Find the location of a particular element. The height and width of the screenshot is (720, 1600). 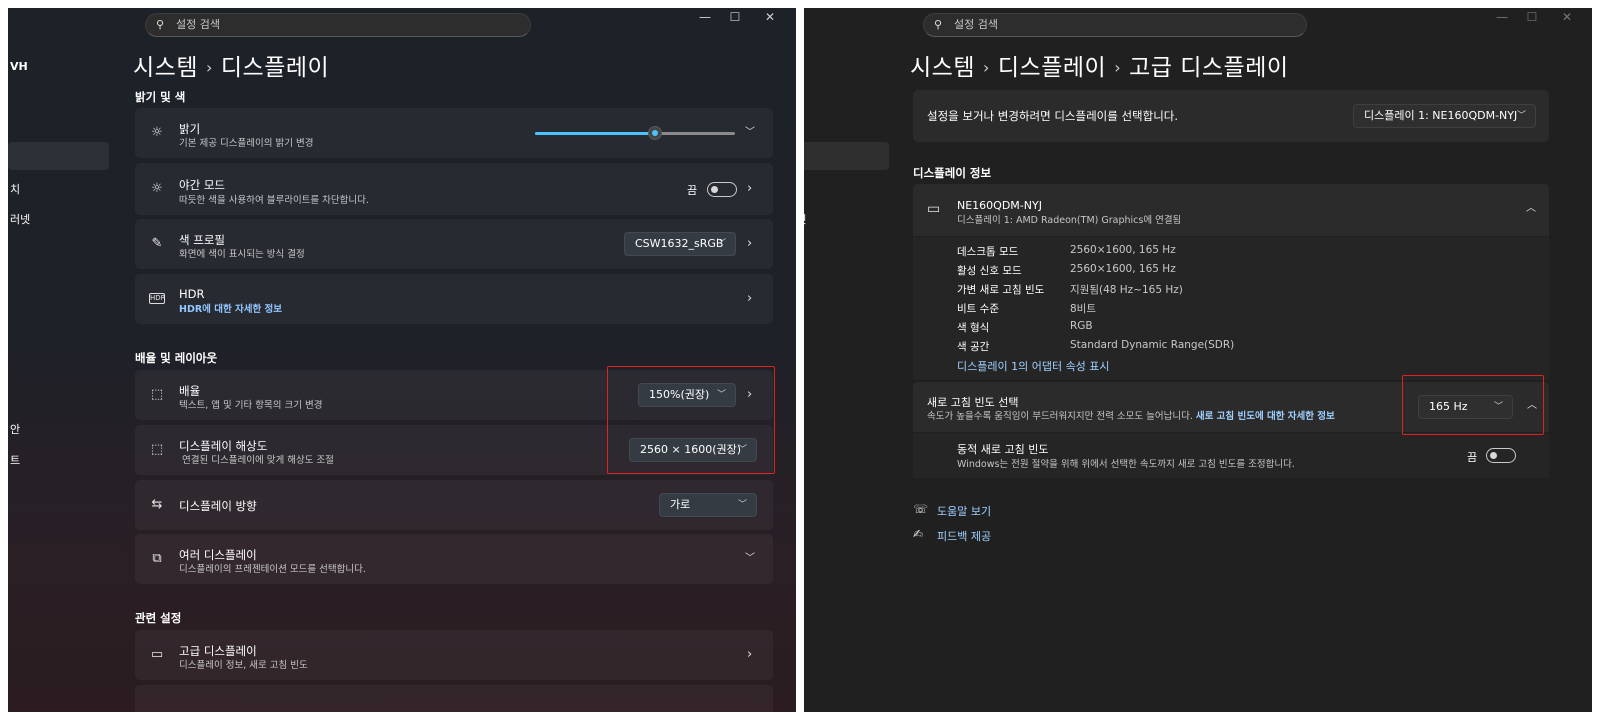

resolution-icon: ⬚ is located at coordinates (157, 449).